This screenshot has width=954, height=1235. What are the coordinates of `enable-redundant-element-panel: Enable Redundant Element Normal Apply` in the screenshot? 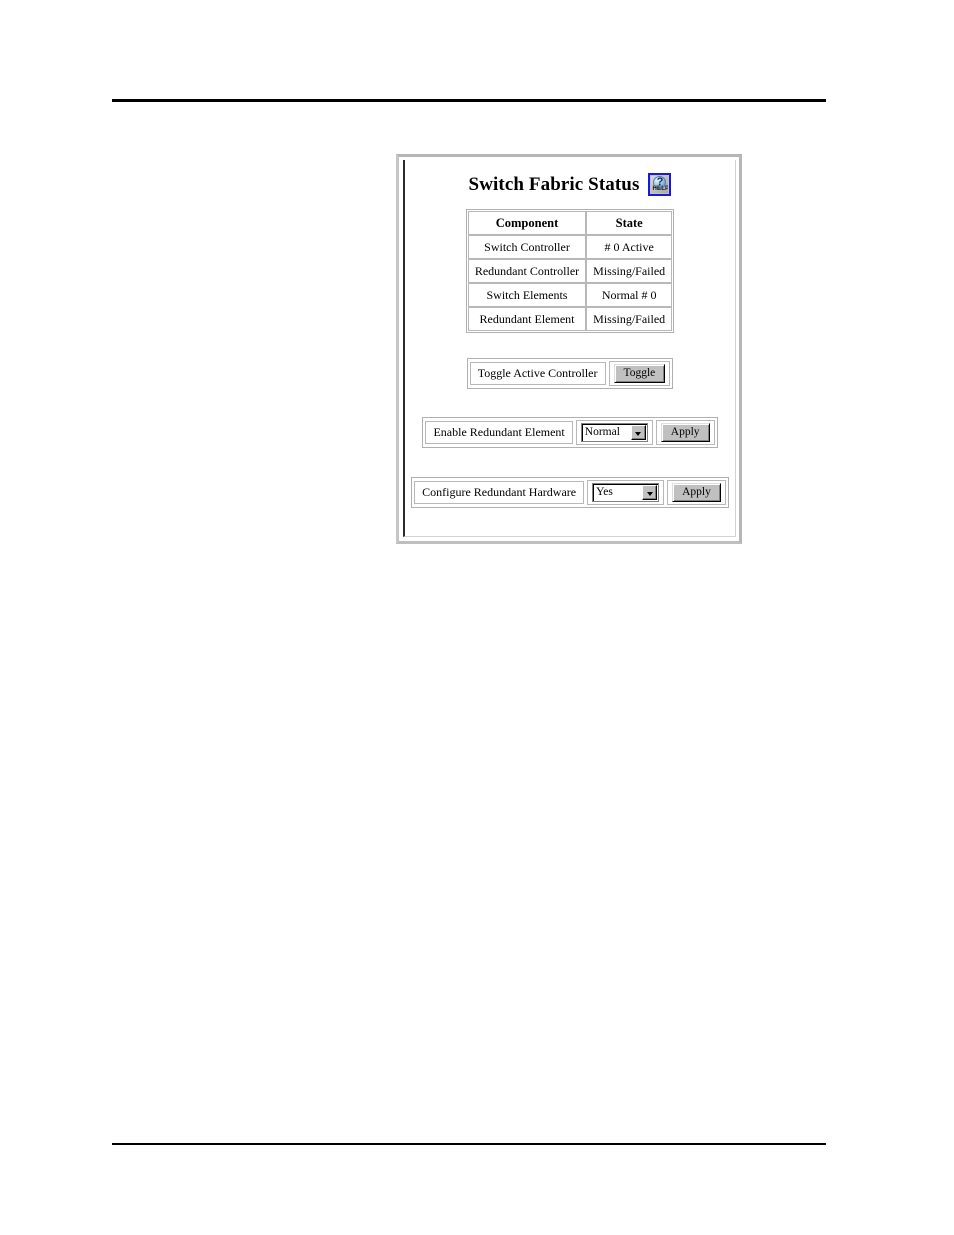 It's located at (570, 432).